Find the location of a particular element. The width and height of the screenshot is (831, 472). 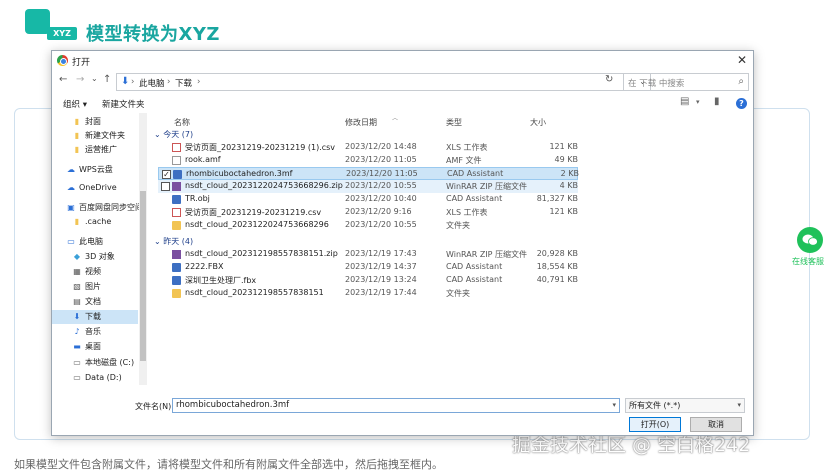

file-type: XLS 工作表 is located at coordinates (467, 147).